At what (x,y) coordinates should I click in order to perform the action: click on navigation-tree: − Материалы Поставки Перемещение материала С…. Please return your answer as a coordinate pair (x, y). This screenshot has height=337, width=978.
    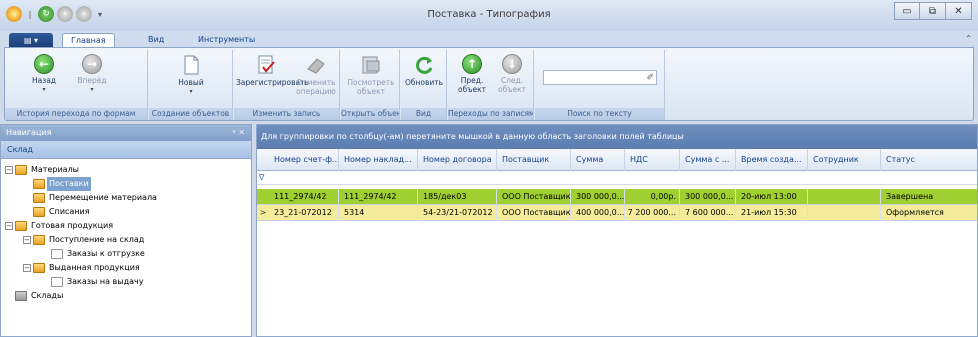
    Looking at the image, I should click on (126, 231).